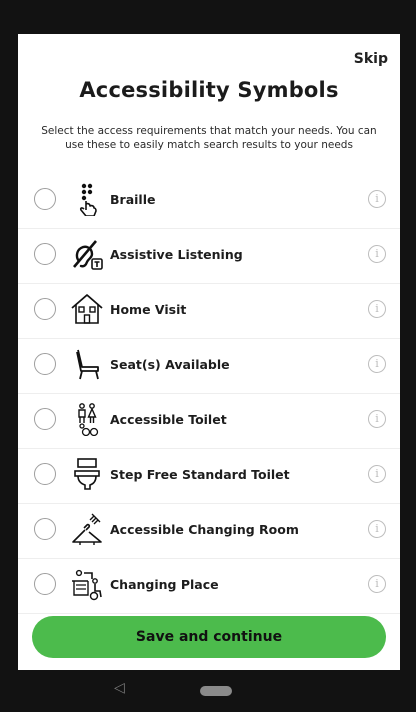 The image size is (416, 712). I want to click on option-row-assistive-listening: Assistive Listening i, so click(209, 256).